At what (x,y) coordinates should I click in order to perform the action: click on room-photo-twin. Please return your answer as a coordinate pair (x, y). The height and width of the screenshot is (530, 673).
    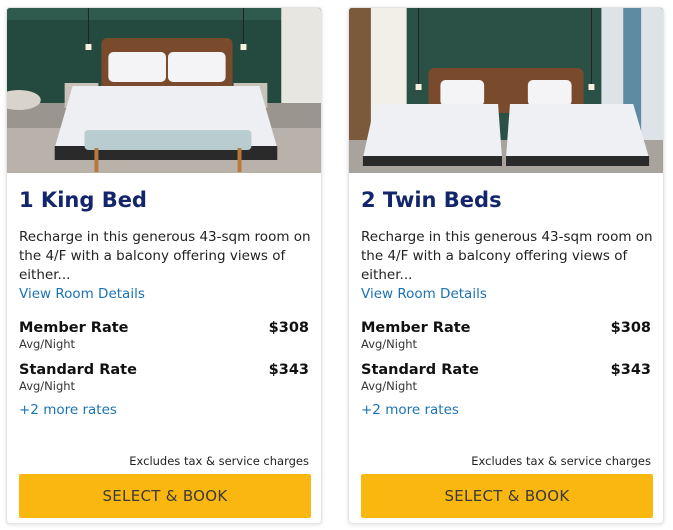
    Looking at the image, I should click on (506, 90).